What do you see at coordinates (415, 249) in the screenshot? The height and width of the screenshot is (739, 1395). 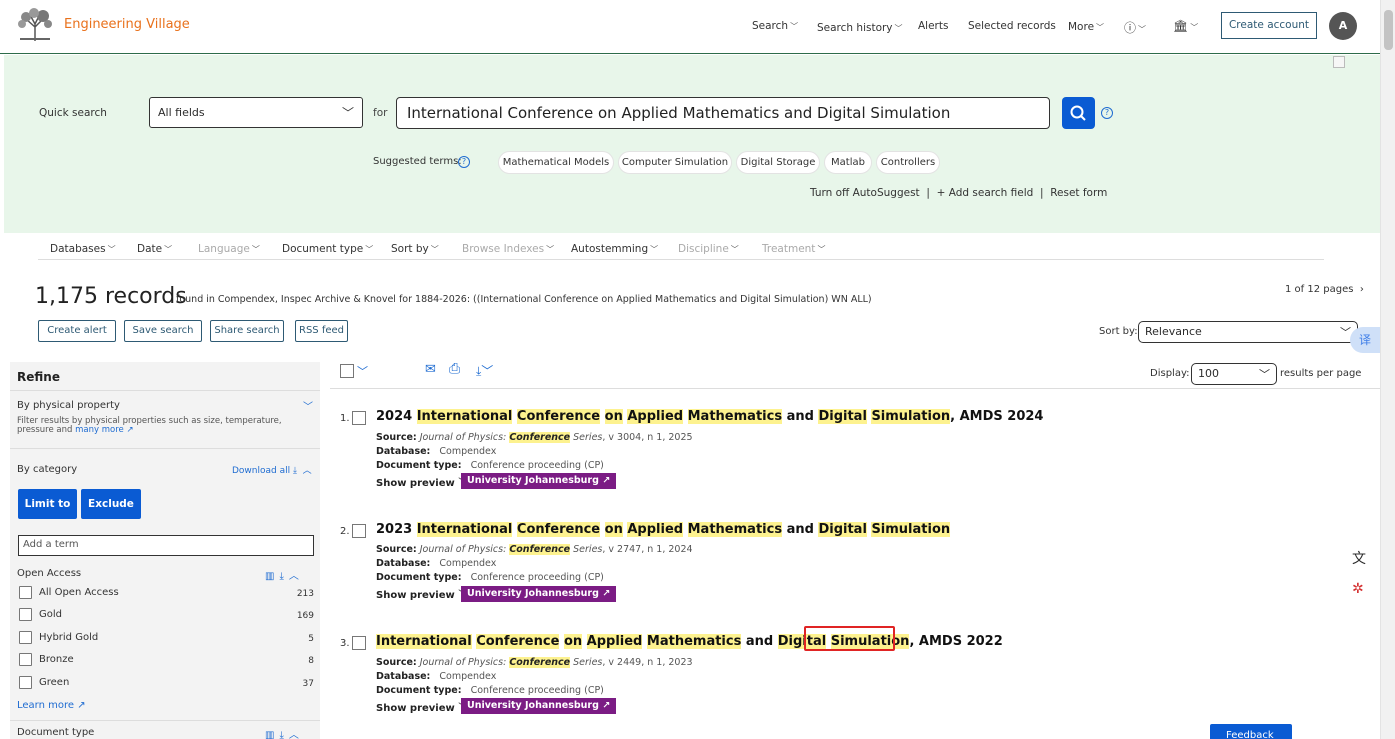 I see `filter-sort-by: Sort by ﹀` at bounding box center [415, 249].